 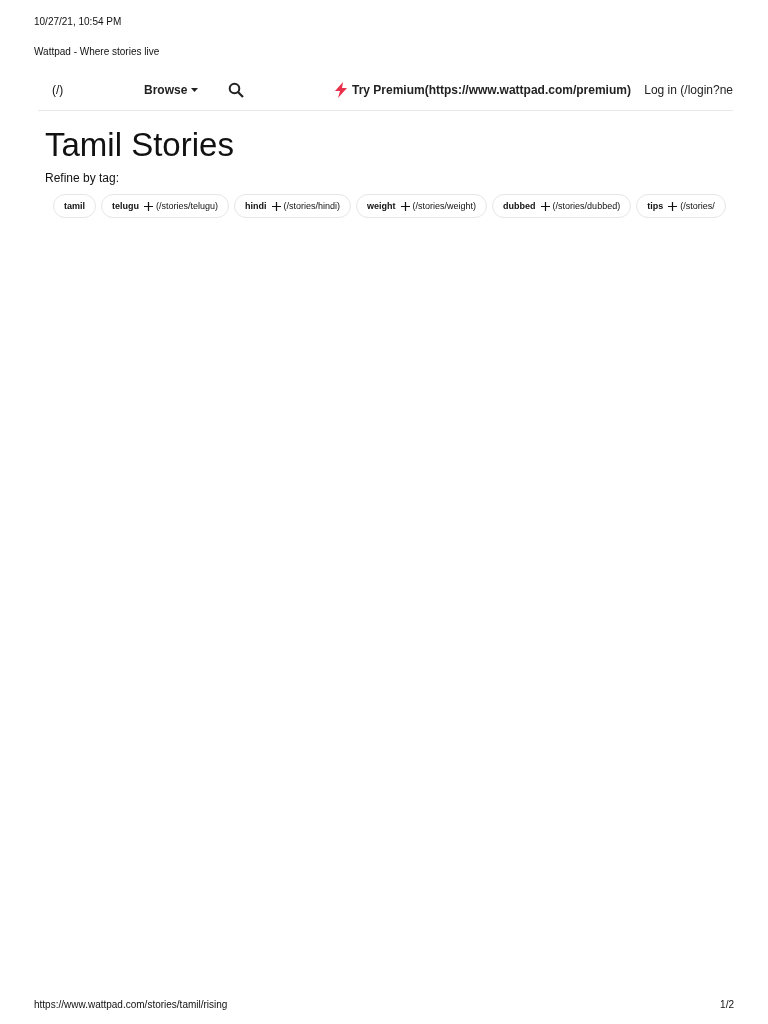 I want to click on print-url: https://www.wattpad.com/stories/tamil/rising, so click(x=131, y=1004).